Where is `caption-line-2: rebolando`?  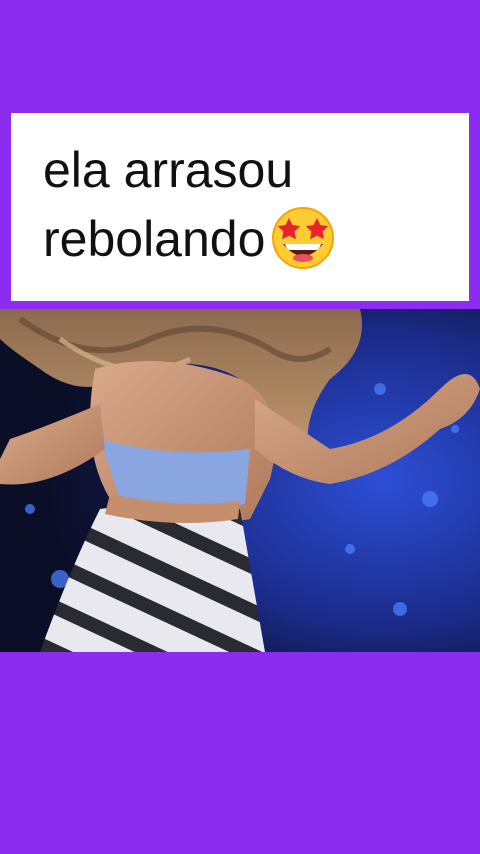
caption-line-2: rebolando is located at coordinates (256, 236).